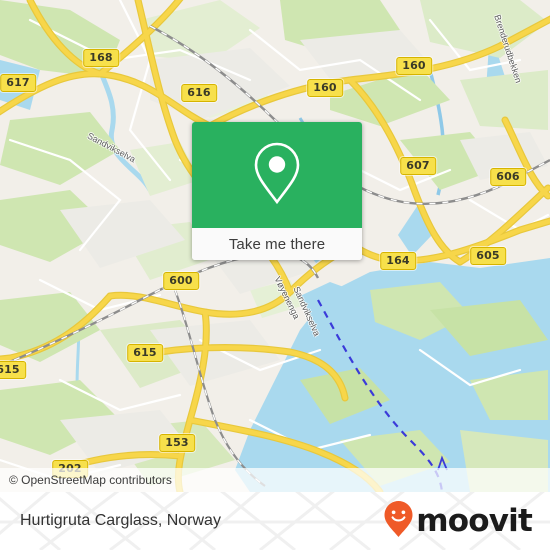 This screenshot has width=550, height=550. Describe the element at coordinates (199, 93) in the screenshot. I see `road-shield: 616` at that location.